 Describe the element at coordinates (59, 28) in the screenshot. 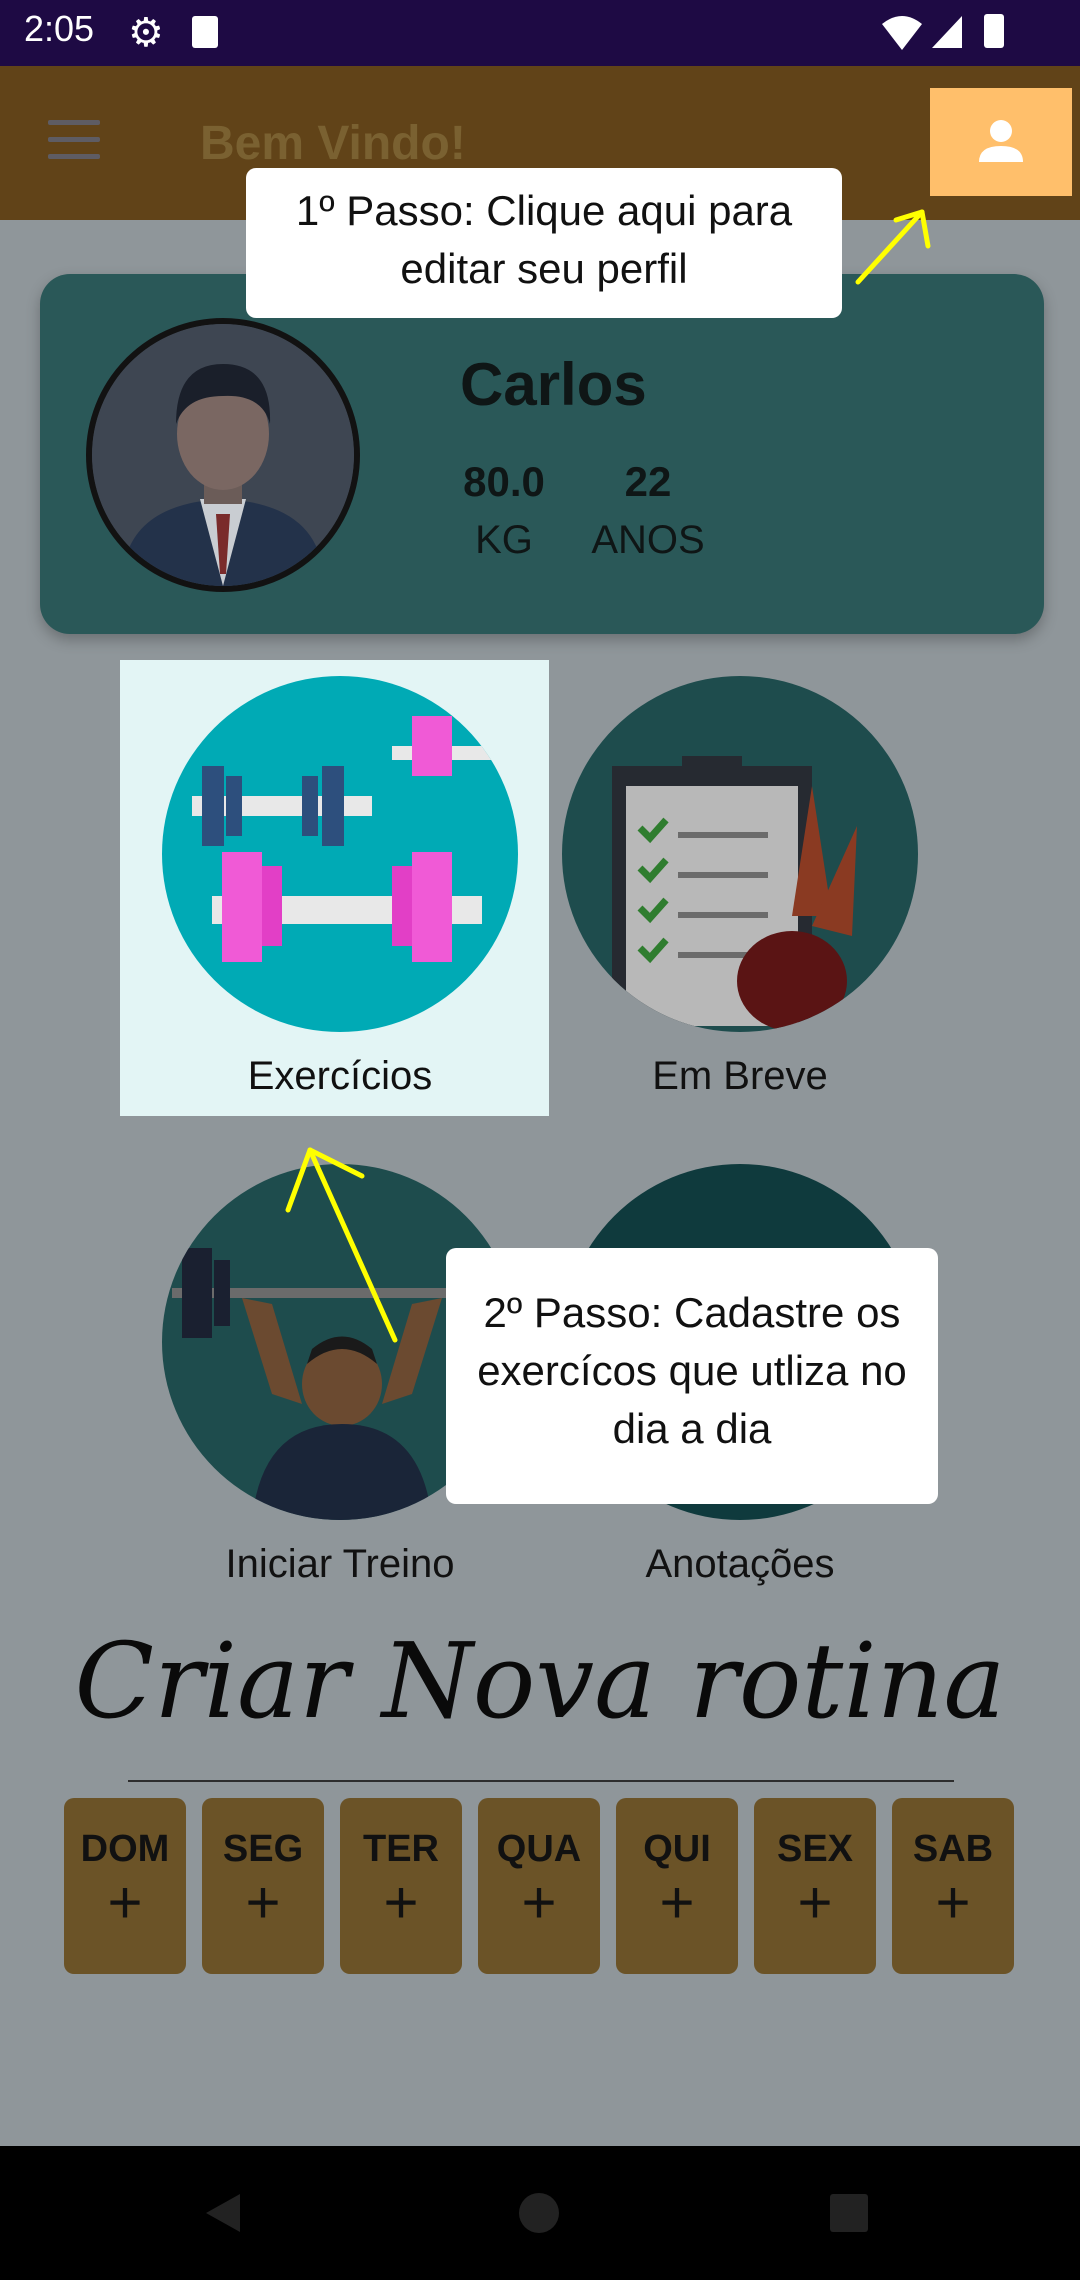

I see `status-time: 2:05` at that location.